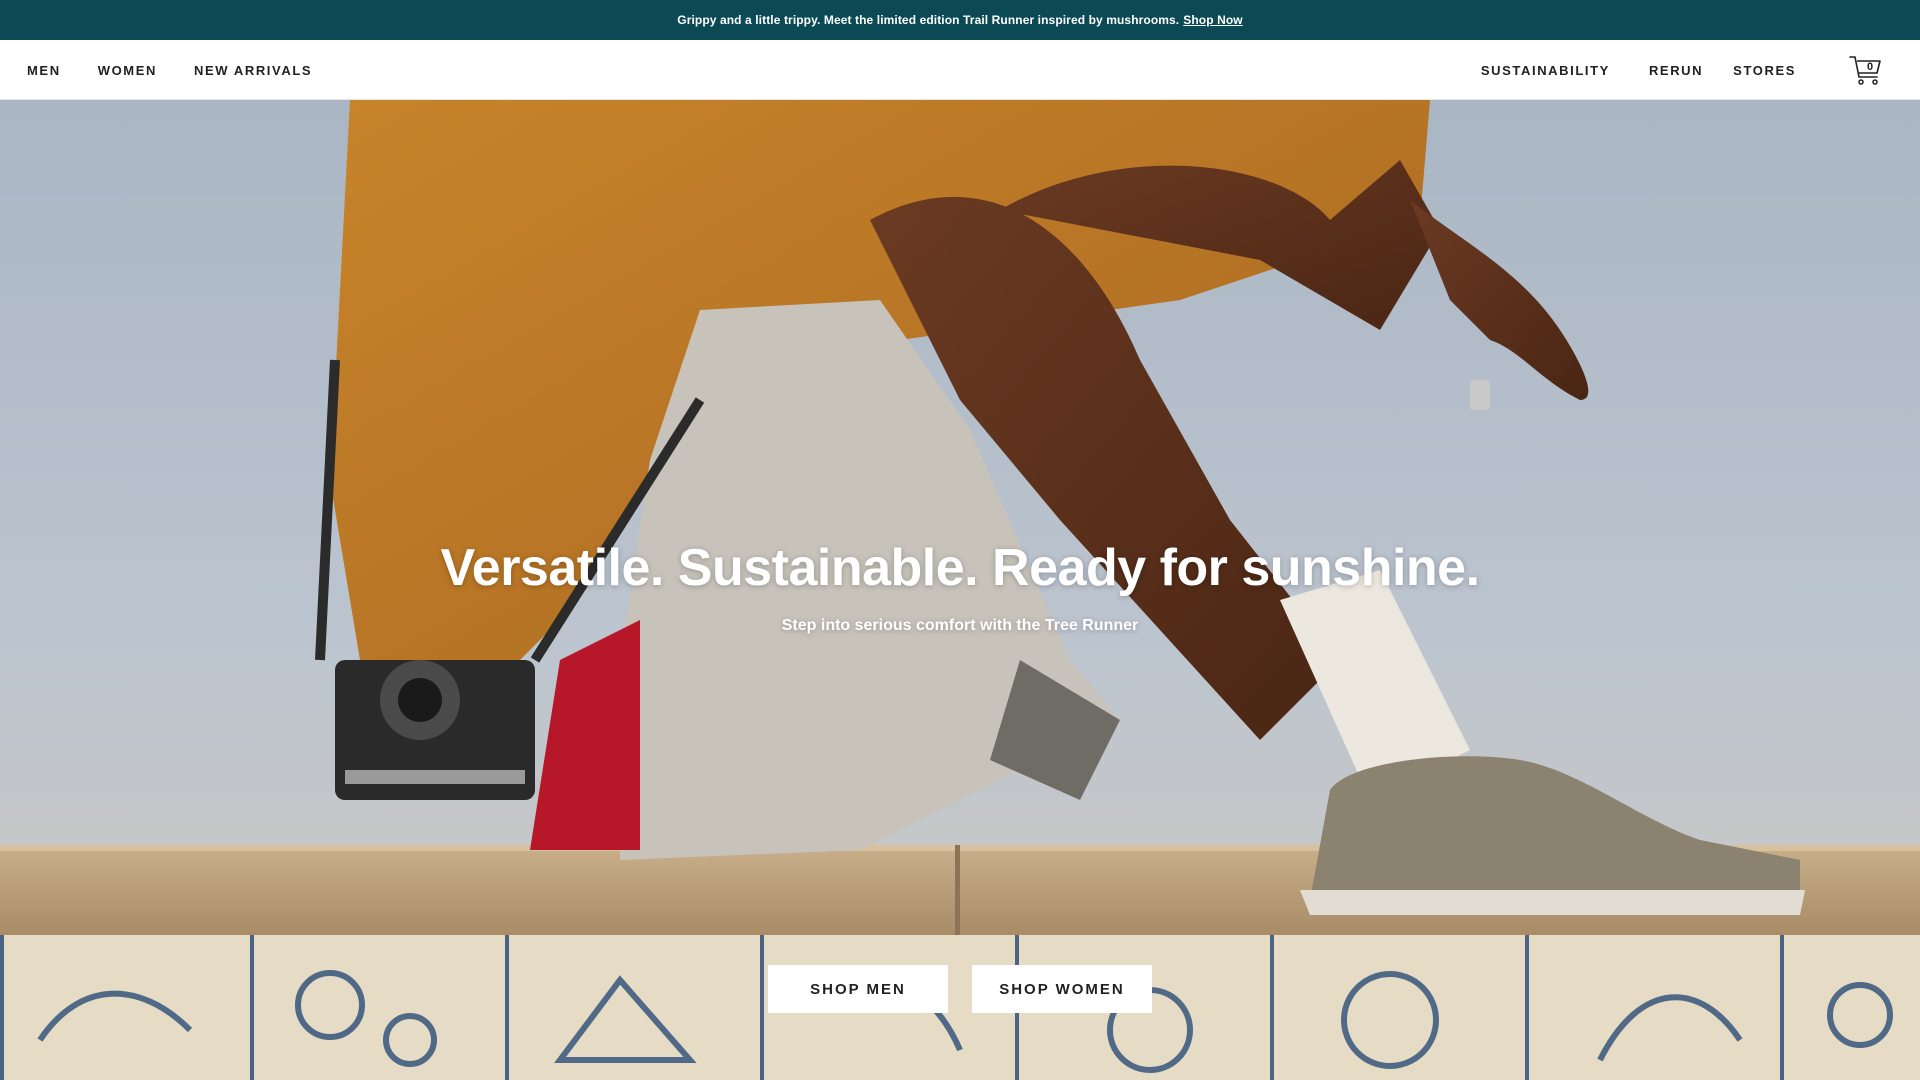 The height and width of the screenshot is (1080, 1920). What do you see at coordinates (1212, 20) in the screenshot?
I see `shop-now-link: Shop Now` at bounding box center [1212, 20].